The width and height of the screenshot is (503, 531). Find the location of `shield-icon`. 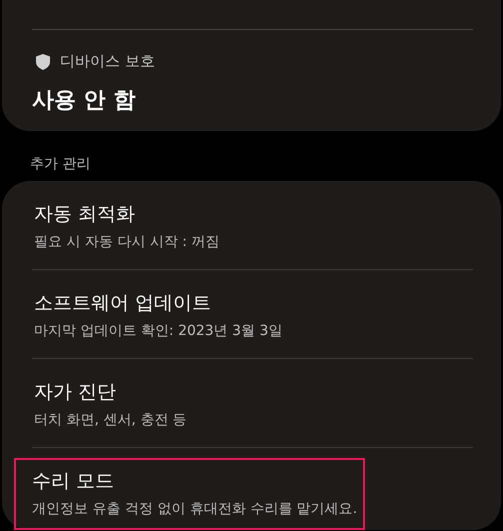

shield-icon is located at coordinates (43, 62).